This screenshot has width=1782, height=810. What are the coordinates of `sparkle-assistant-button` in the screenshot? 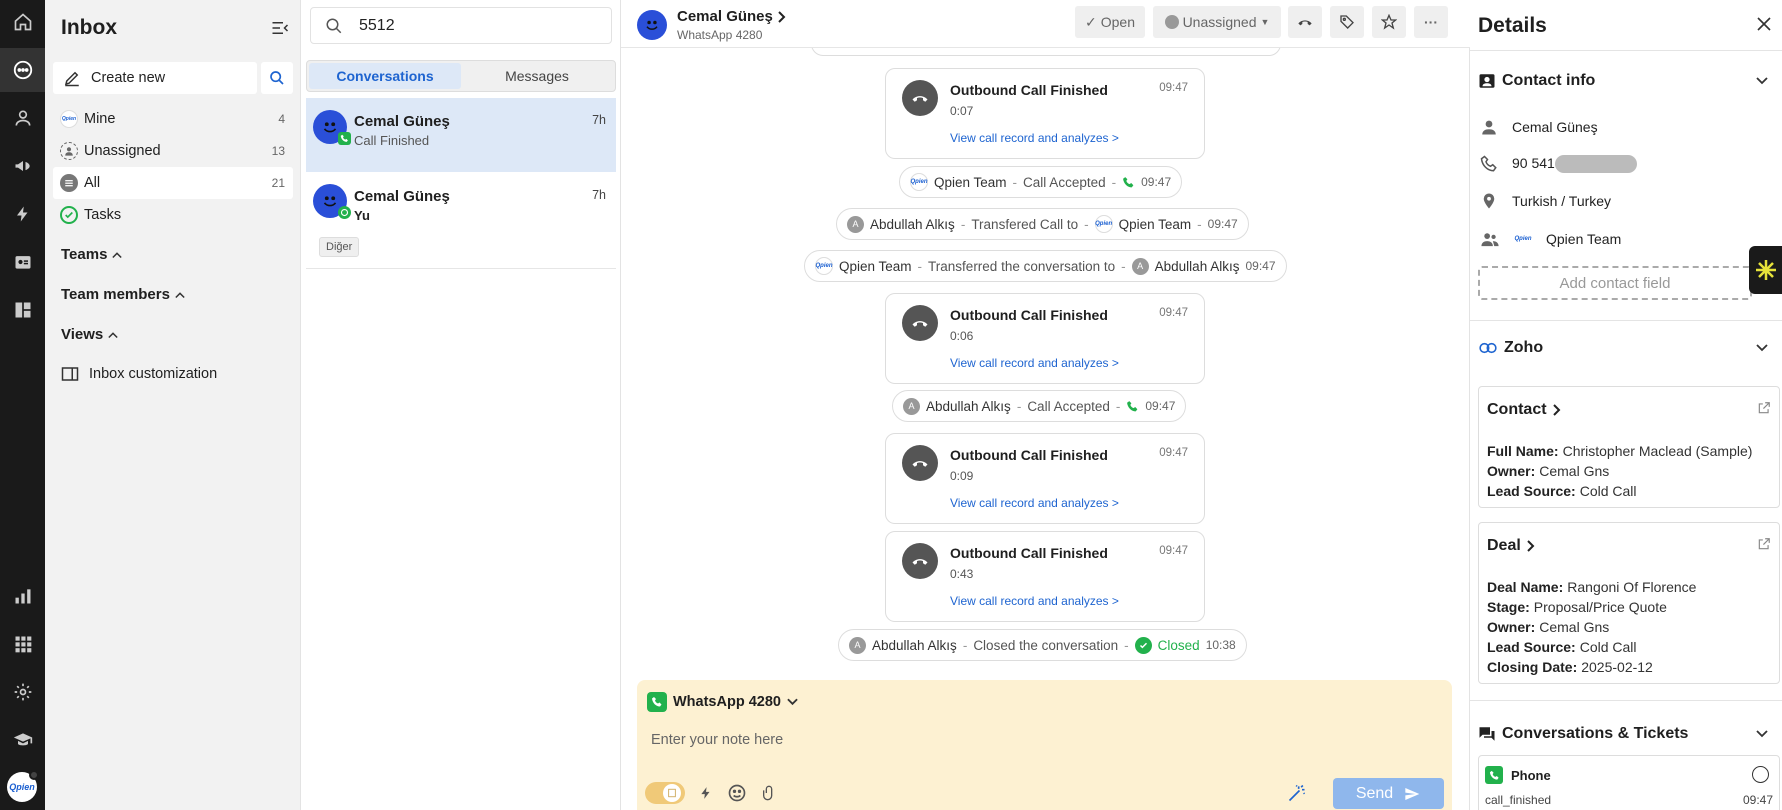 It's located at (1765, 270).